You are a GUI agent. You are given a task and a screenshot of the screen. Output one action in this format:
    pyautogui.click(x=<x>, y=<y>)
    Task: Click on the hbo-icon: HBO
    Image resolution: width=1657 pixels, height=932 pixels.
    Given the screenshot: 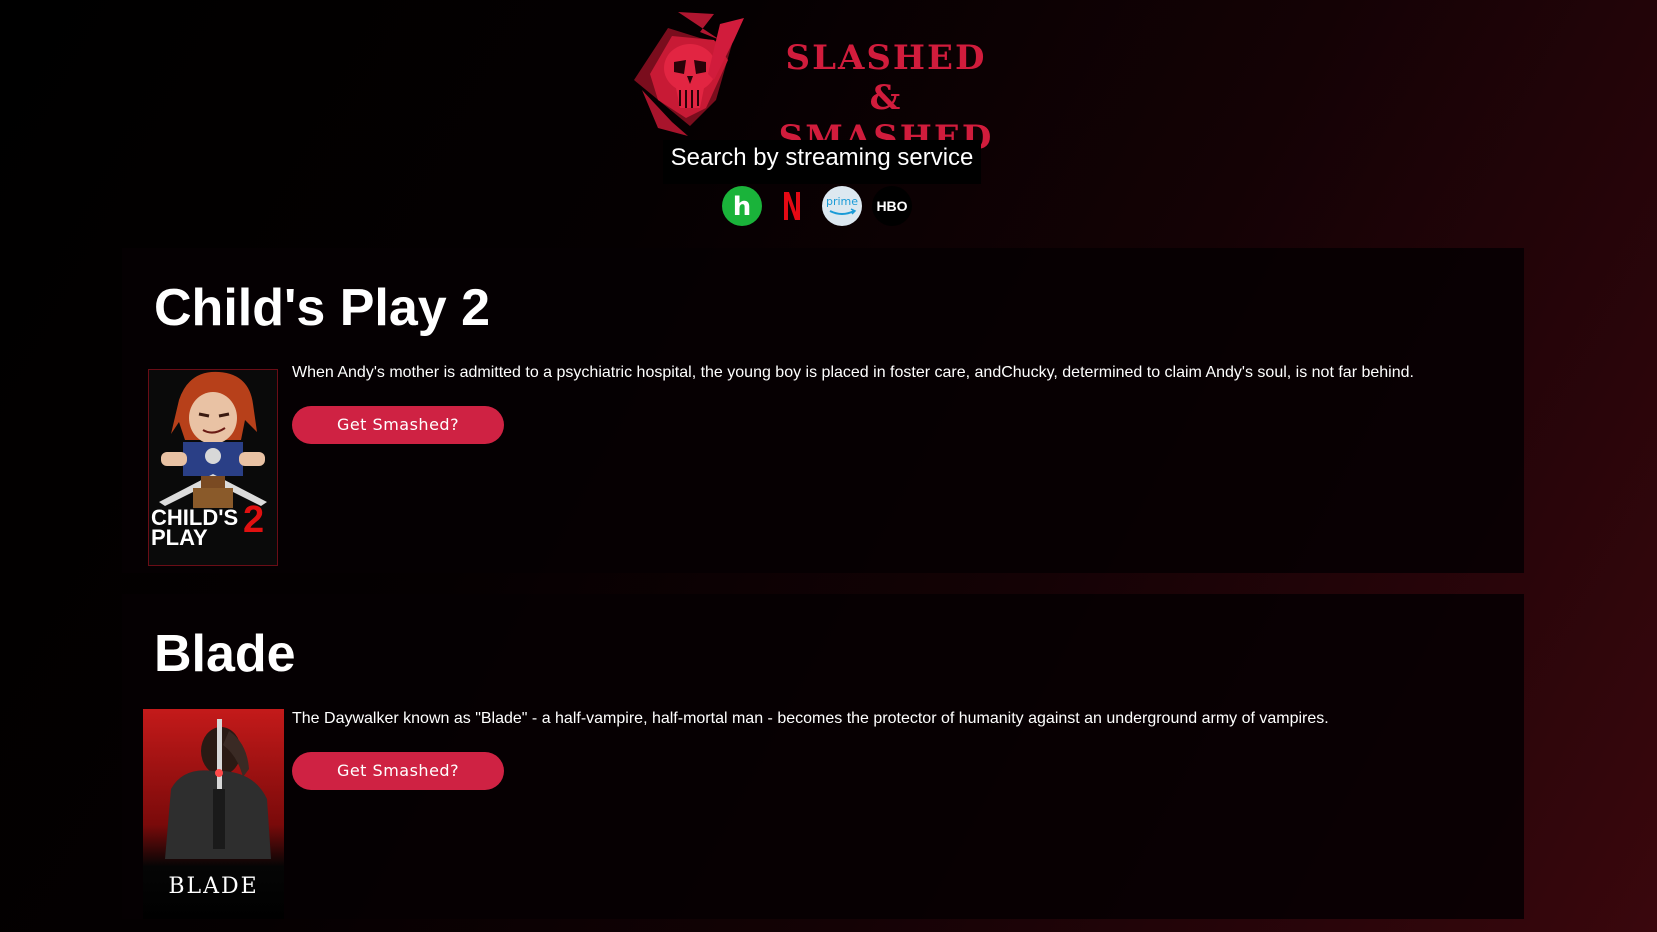 What is the action you would take?
    pyautogui.click(x=892, y=206)
    